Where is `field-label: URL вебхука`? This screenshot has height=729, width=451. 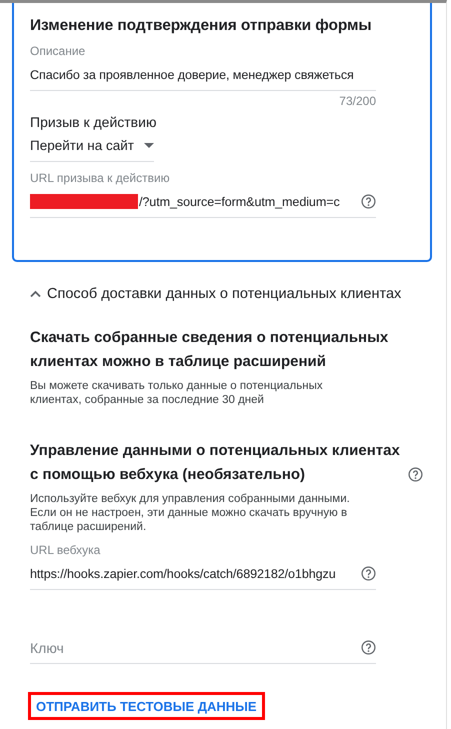
field-label: URL вебхука is located at coordinates (66, 550).